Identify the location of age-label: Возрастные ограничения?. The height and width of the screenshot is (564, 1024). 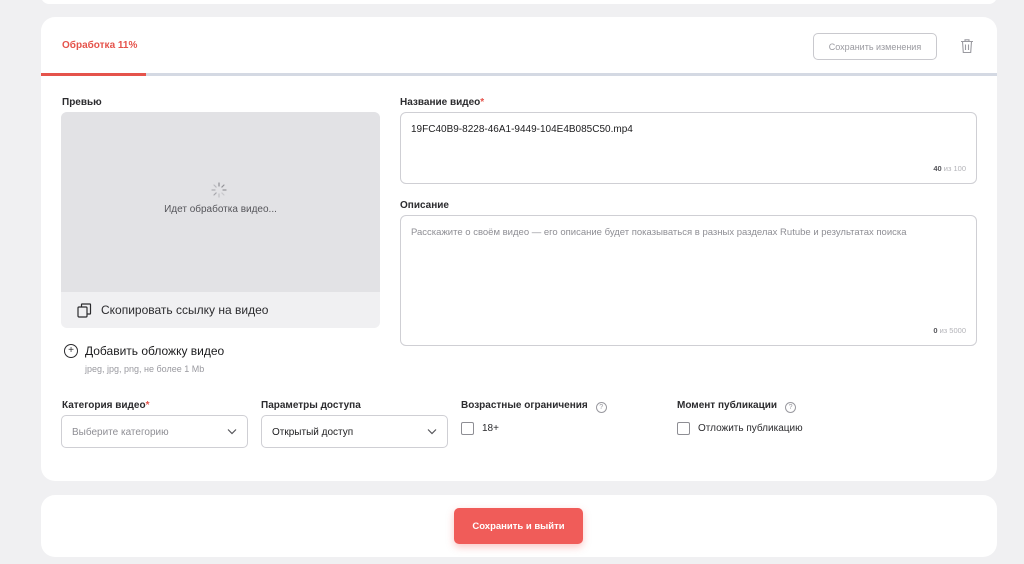
(534, 406).